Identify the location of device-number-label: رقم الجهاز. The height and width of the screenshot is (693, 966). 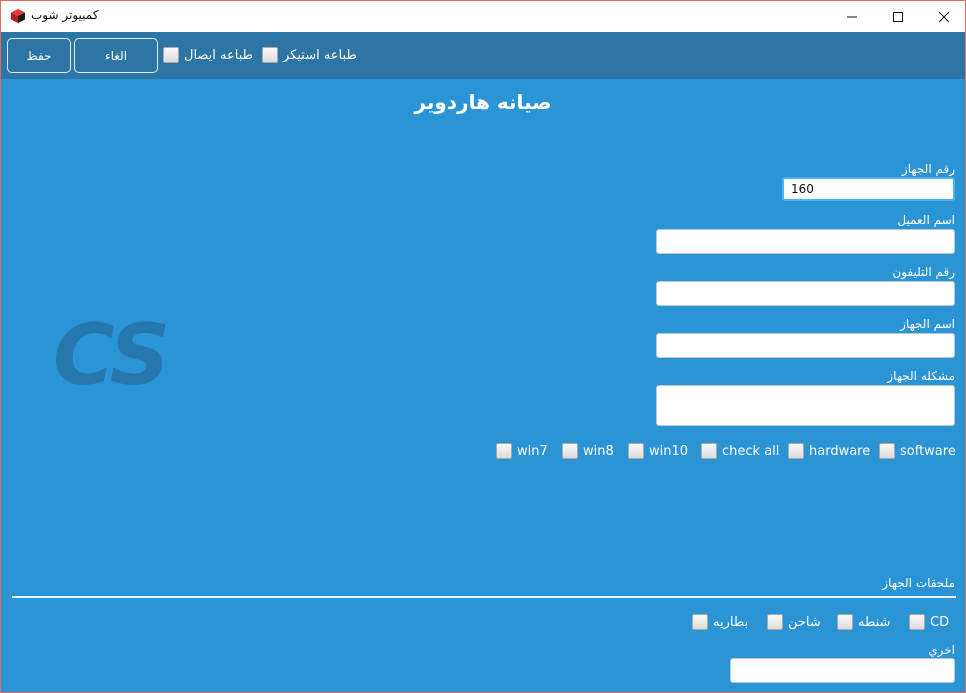
(928, 169).